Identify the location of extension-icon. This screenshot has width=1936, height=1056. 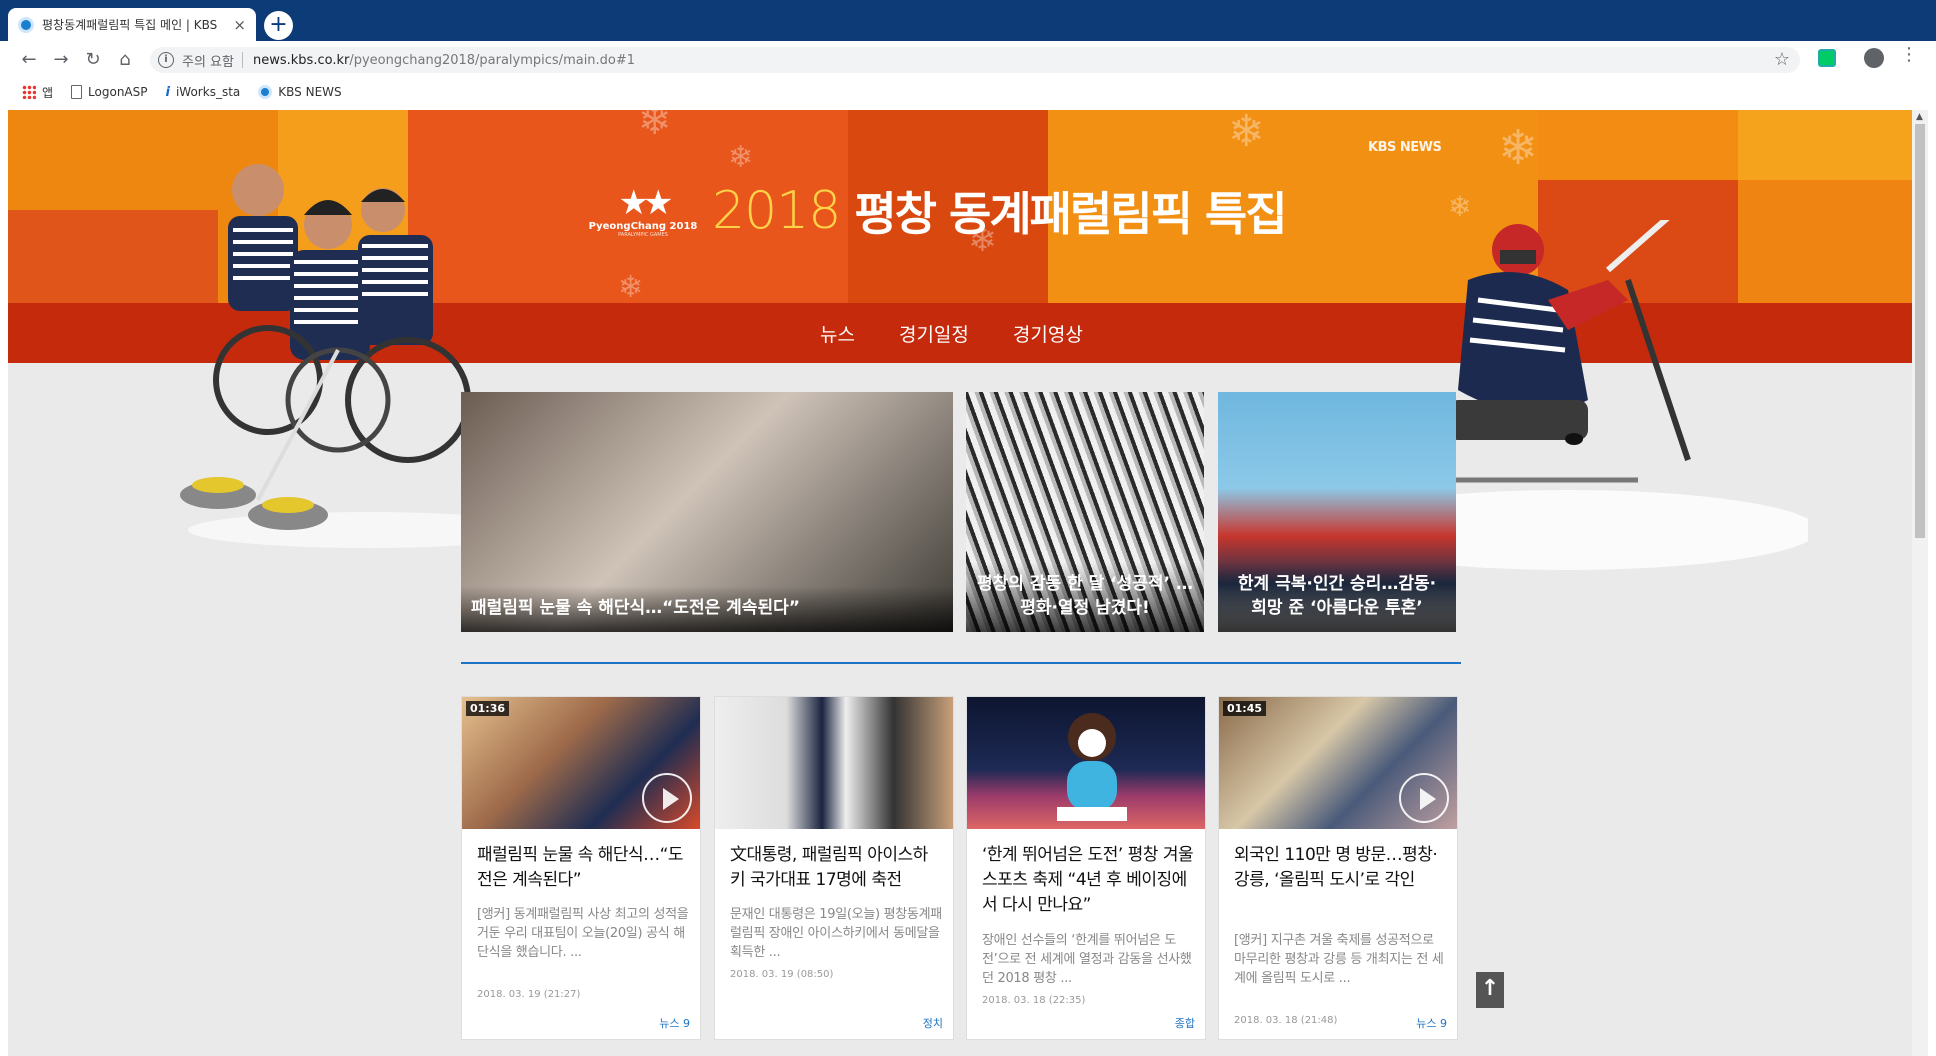
(1827, 58).